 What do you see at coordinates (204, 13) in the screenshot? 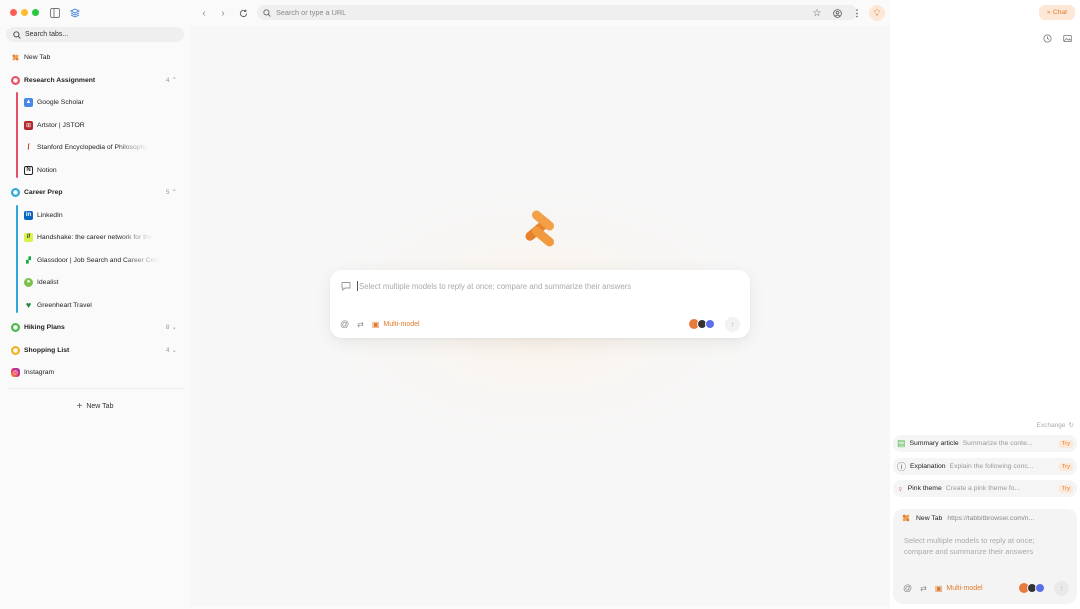
I see `back-icon: ‹` at bounding box center [204, 13].